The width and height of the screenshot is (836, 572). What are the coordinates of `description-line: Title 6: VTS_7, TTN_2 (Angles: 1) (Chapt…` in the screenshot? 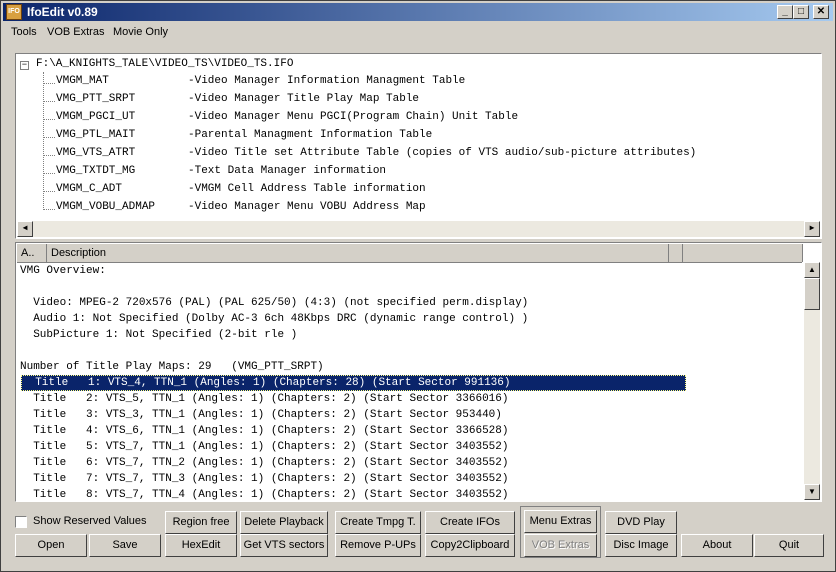 It's located at (264, 463).